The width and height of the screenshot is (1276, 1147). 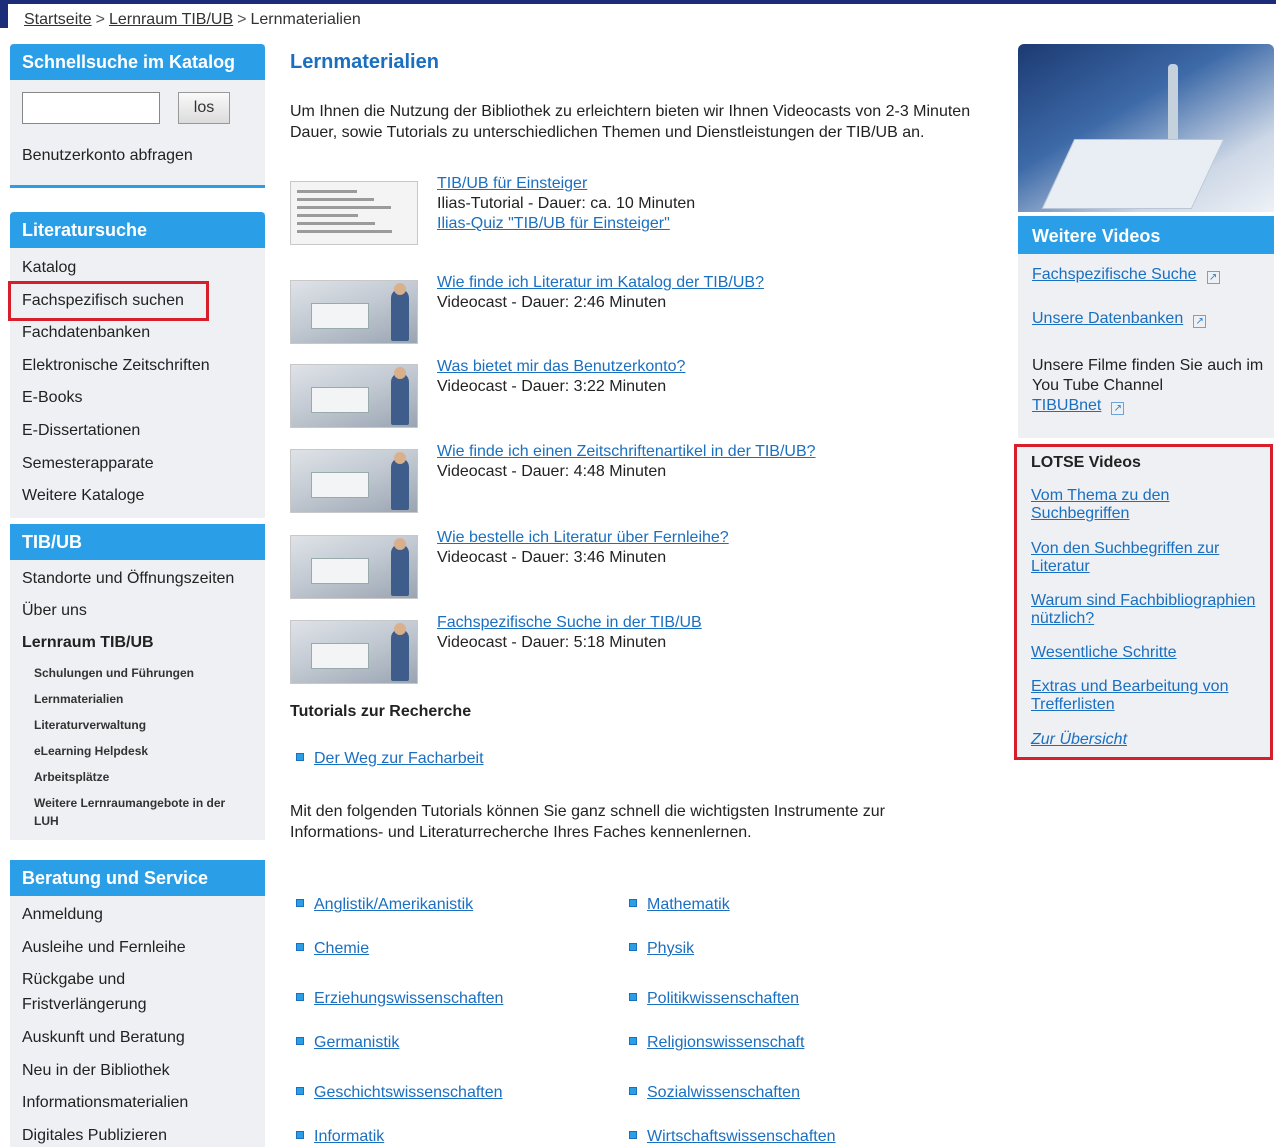 I want to click on sidebar-subitem-lernraum: Literaturverwaltung, so click(x=78, y=725).